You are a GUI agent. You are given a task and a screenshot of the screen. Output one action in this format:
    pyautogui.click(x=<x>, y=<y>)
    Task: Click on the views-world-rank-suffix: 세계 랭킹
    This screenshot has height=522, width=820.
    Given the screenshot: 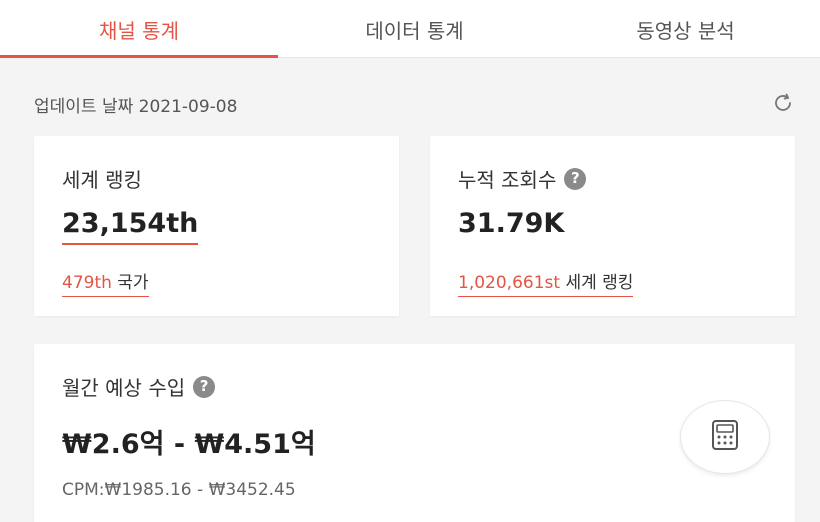 What is the action you would take?
    pyautogui.click(x=599, y=283)
    